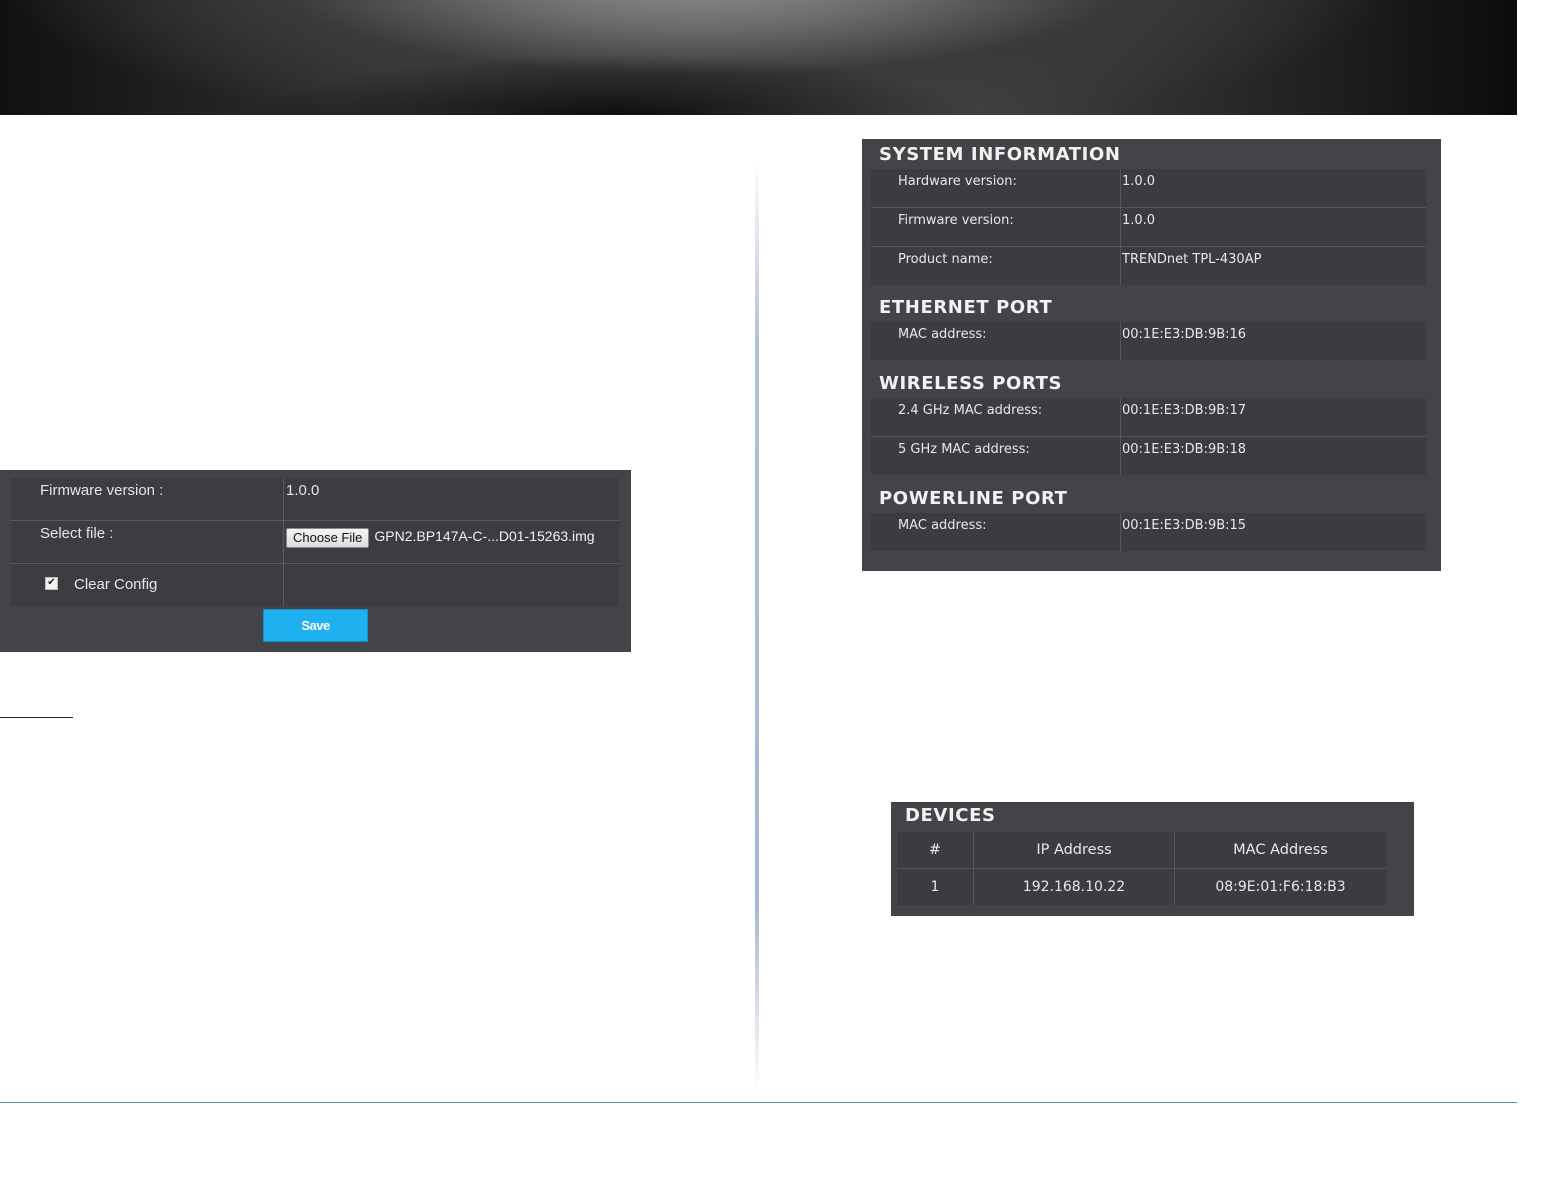 This screenshot has width=1548, height=1200. I want to click on powerline-port-rows: MAC address: 00:1E:E3:DB:9B:15, so click(1148, 532).